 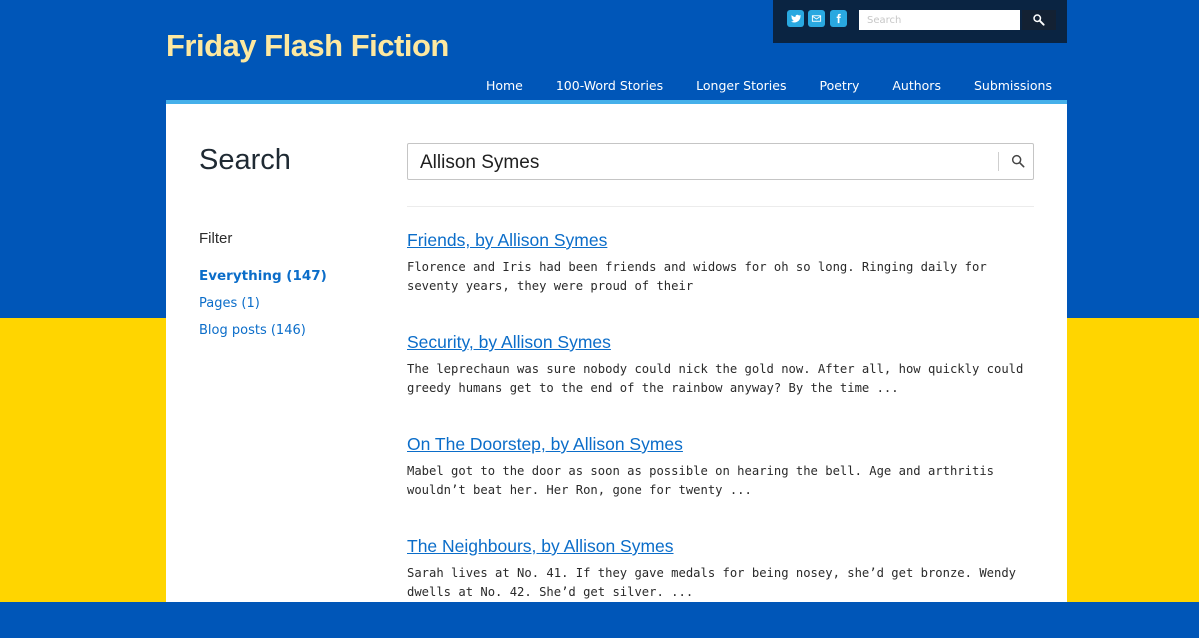 I want to click on facebook-icon, so click(x=838, y=18).